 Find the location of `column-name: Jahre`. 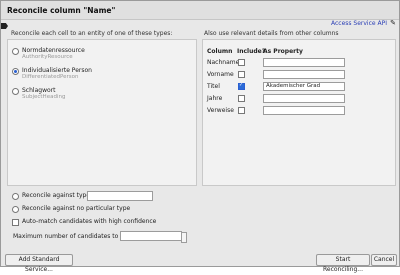

column-name: Jahre is located at coordinates (215, 98).